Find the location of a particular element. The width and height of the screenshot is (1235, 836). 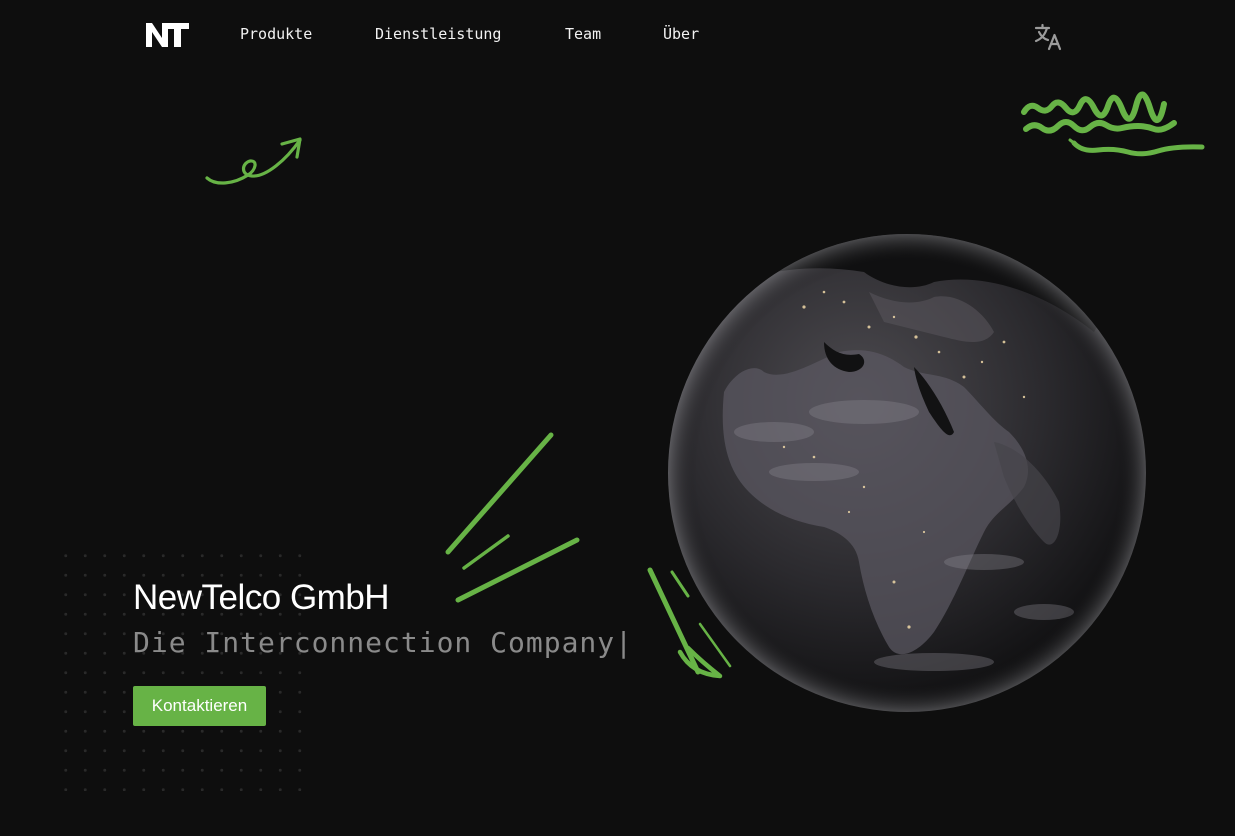

hero-subtitle: Die Interconnection Company| is located at coordinates (383, 642).